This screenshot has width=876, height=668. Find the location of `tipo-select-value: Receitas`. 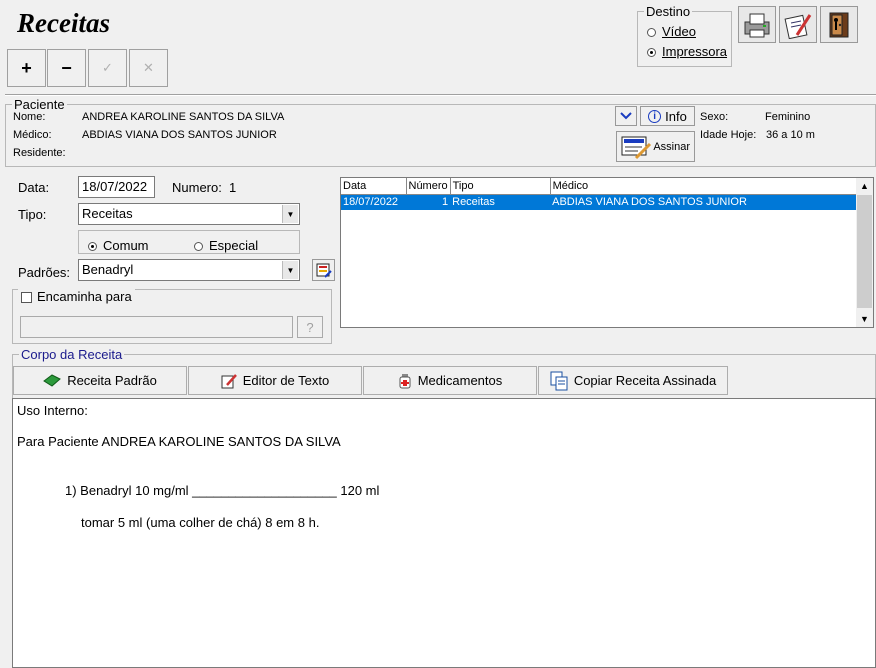

tipo-select-value: Receitas is located at coordinates (107, 213).